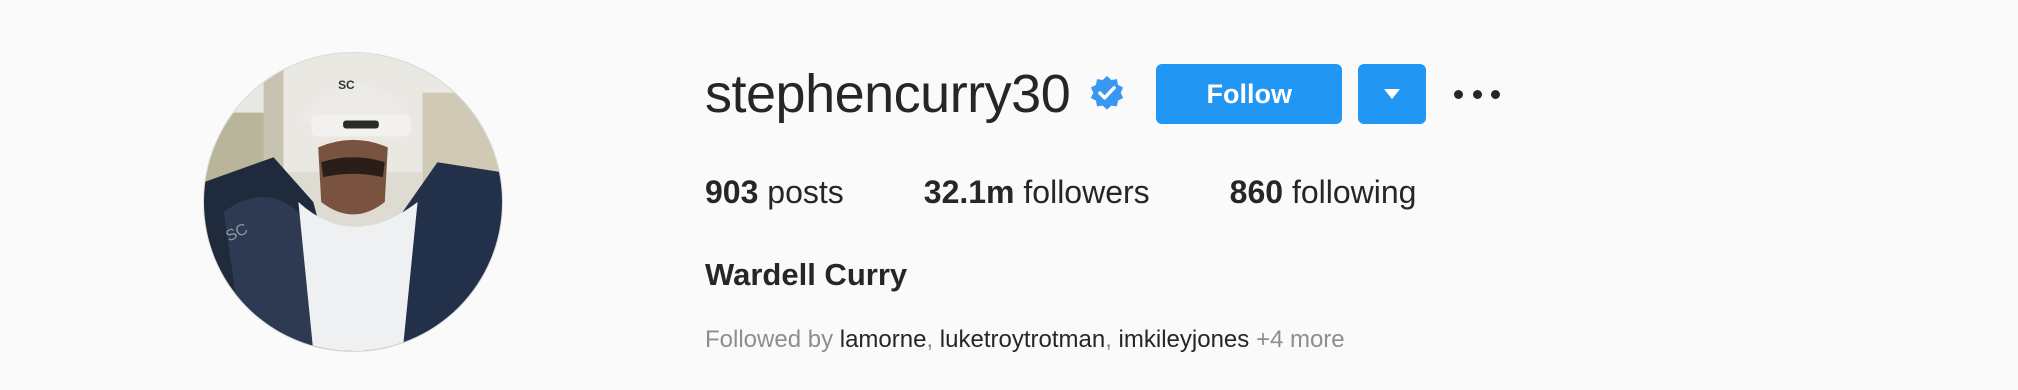 The image size is (2018, 390). I want to click on stat-followers-count: 32.1m, so click(969, 192).